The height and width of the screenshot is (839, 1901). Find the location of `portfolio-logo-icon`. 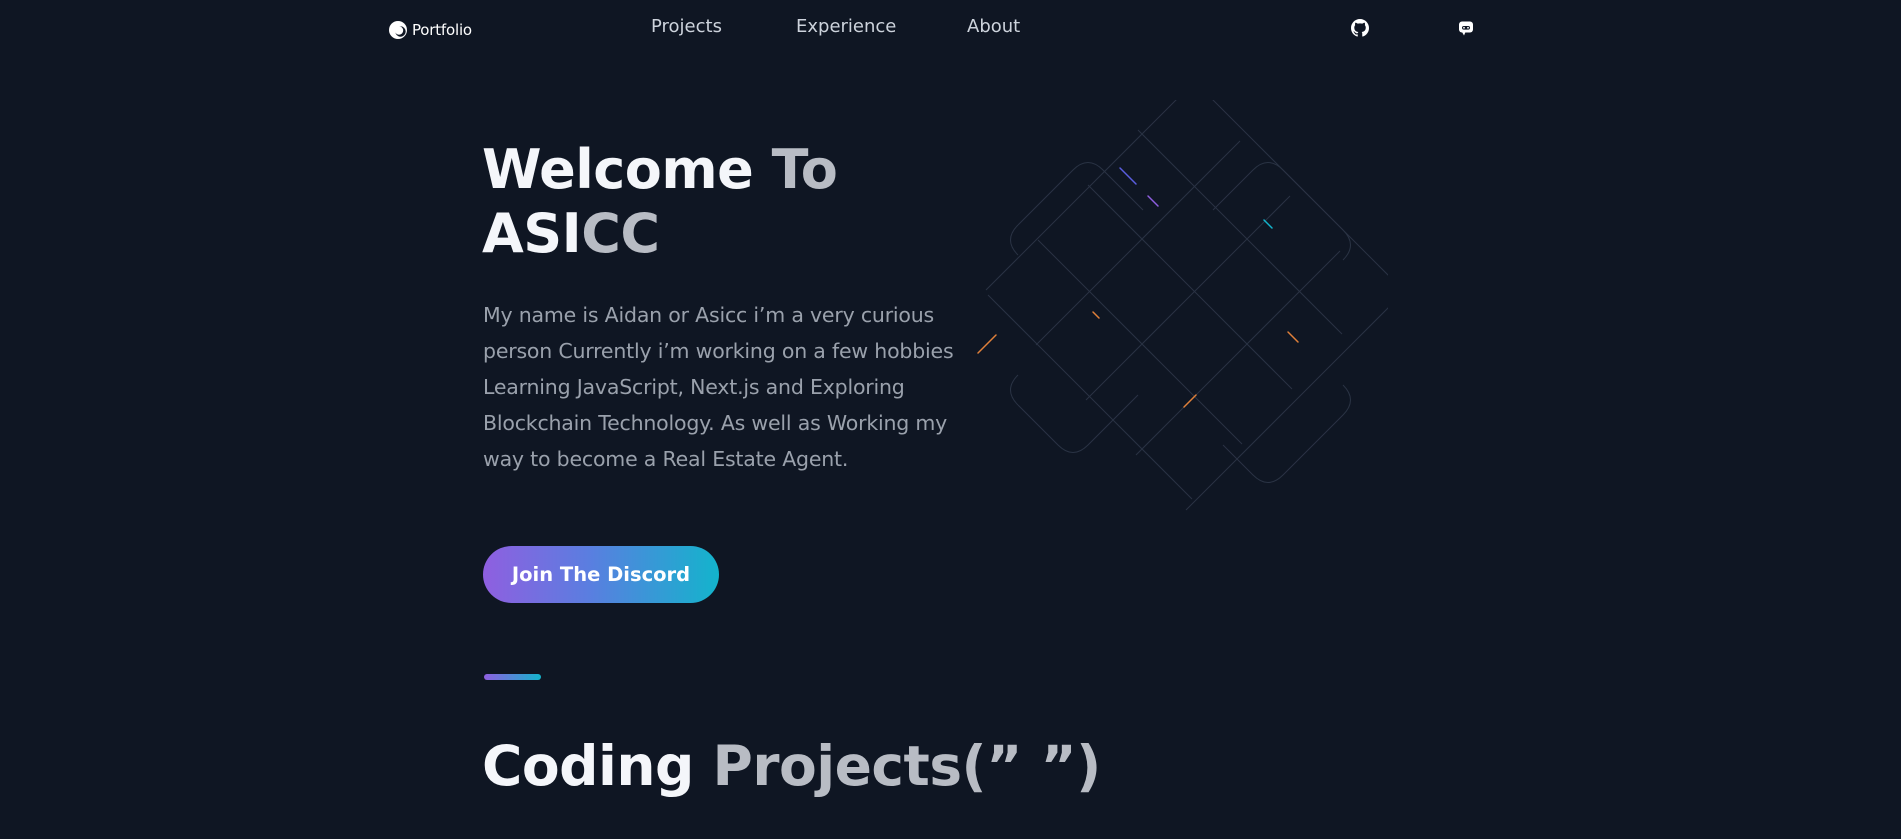

portfolio-logo-icon is located at coordinates (398, 30).